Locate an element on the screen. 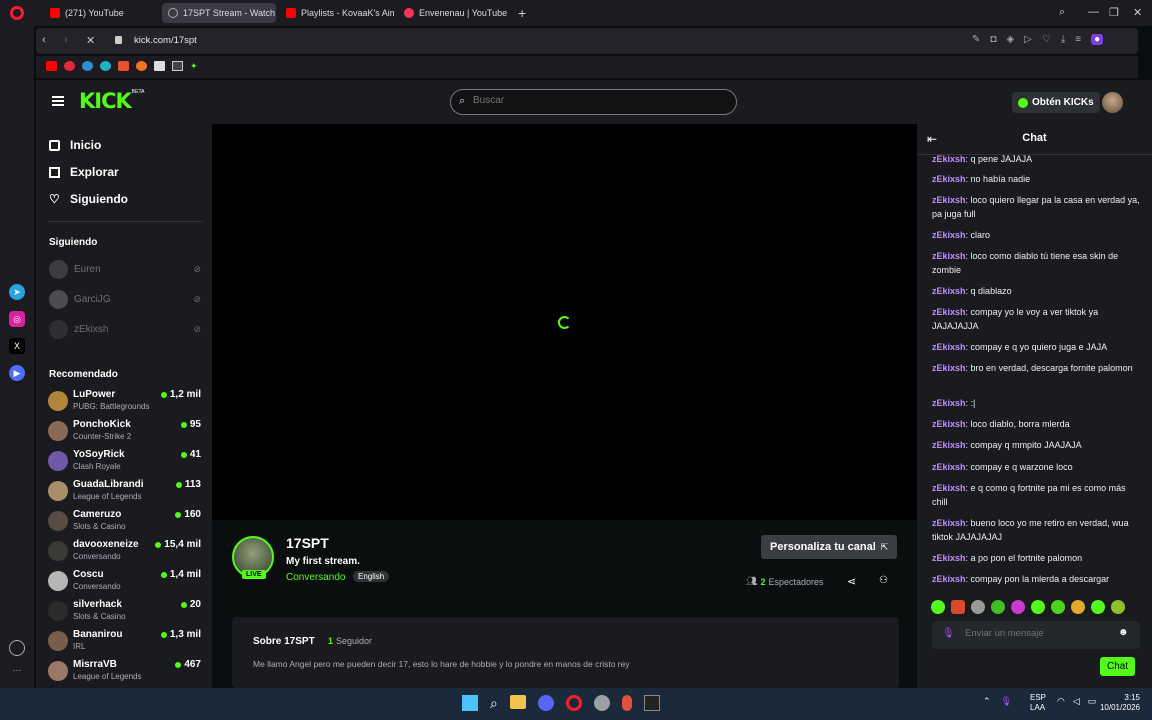  nav-inicio: Inicio is located at coordinates (75, 145).